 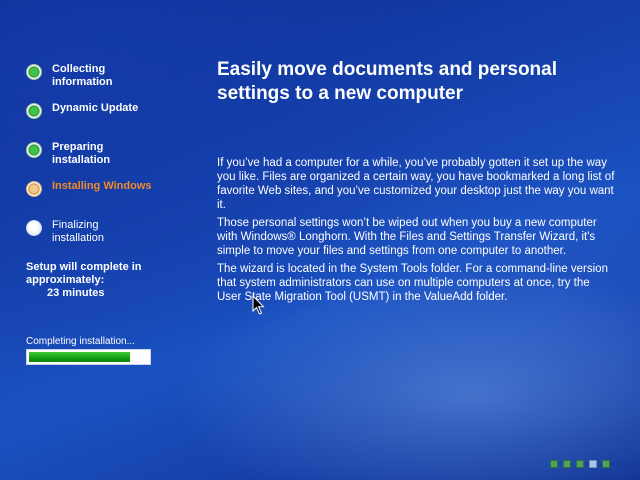 What do you see at coordinates (258, 305) in the screenshot?
I see `mouse-pointer-icon` at bounding box center [258, 305].